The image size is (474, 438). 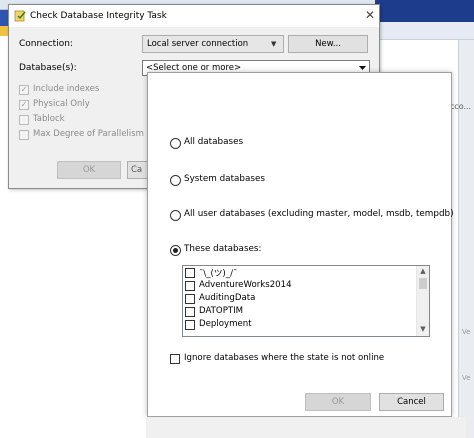 I want to click on background-toolbar, so click(x=424, y=11).